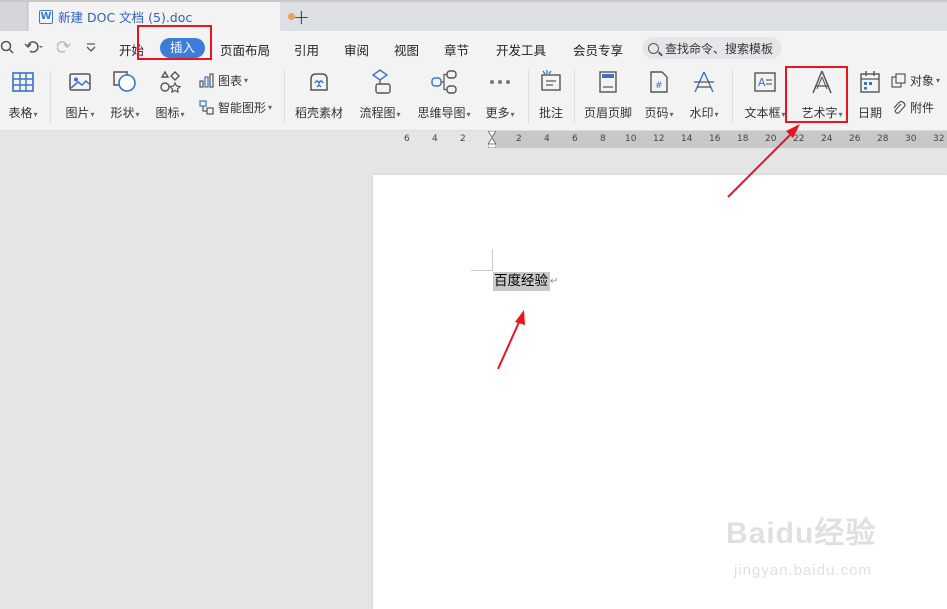 This screenshot has width=947, height=609. I want to click on shape-icon, so click(125, 82).